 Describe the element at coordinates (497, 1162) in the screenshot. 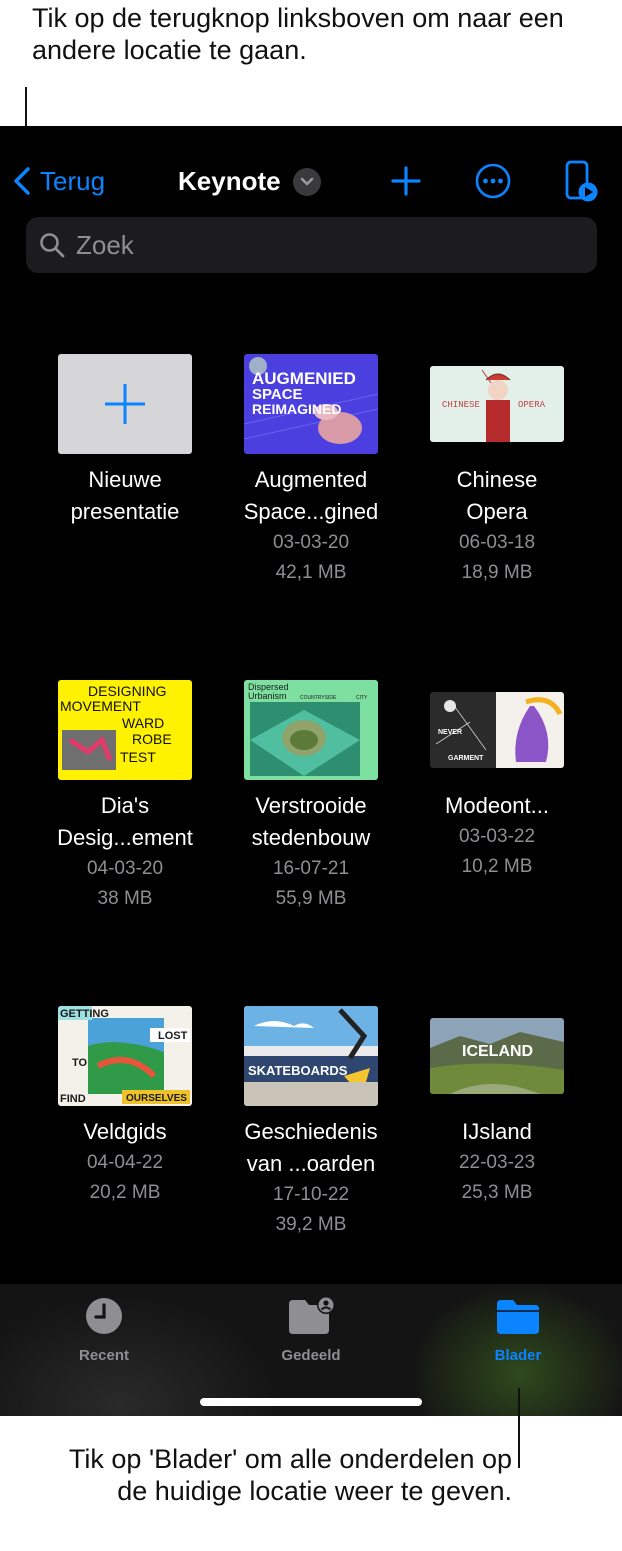

I see `item-date: 22-03-23` at that location.